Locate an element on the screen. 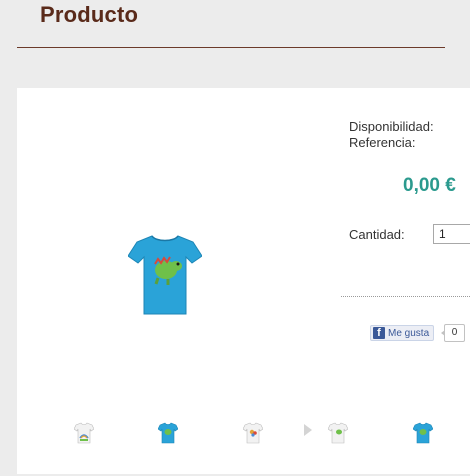  page-title: Producto is located at coordinates (89, 14).